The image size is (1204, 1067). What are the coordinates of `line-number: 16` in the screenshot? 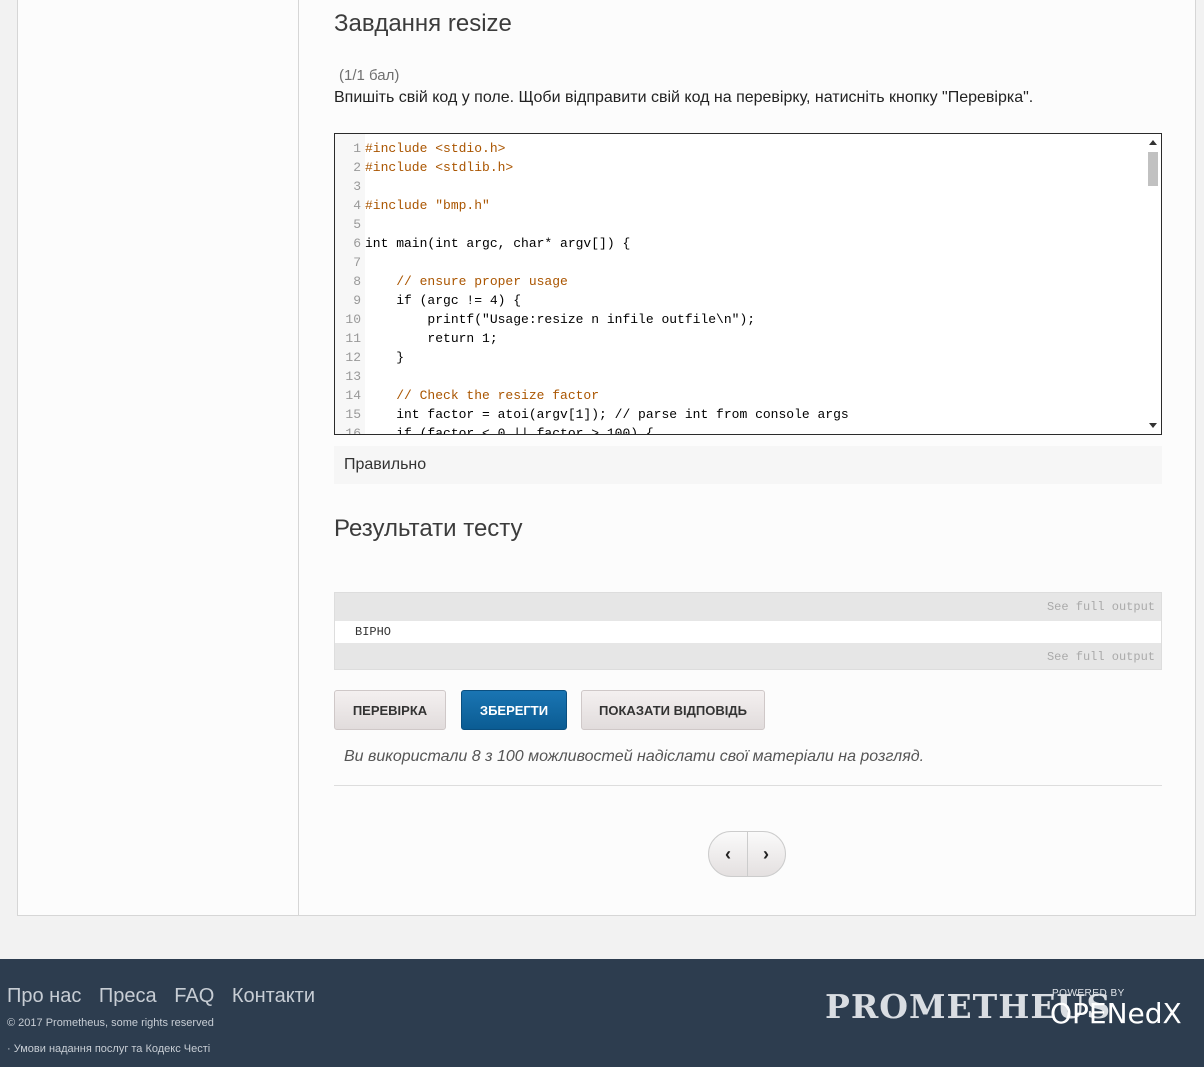 It's located at (353, 430).